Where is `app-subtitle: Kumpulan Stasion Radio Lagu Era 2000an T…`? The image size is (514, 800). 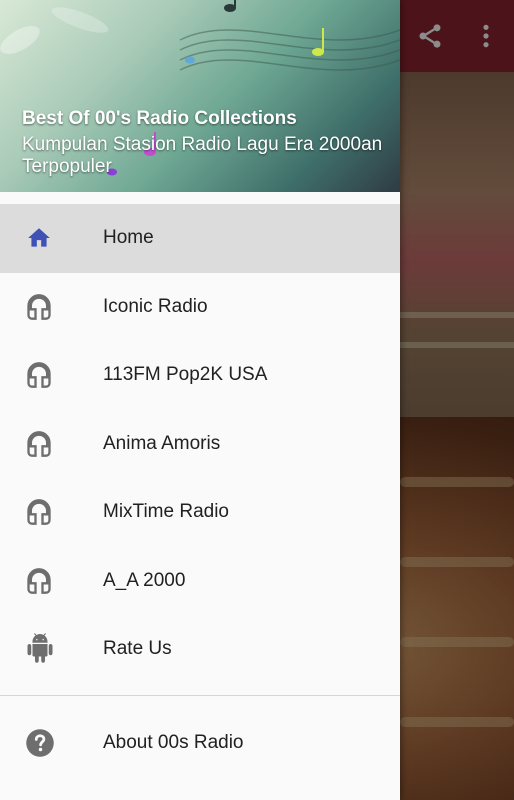 app-subtitle: Kumpulan Stasion Radio Lagu Era 2000an T… is located at coordinates (202, 155).